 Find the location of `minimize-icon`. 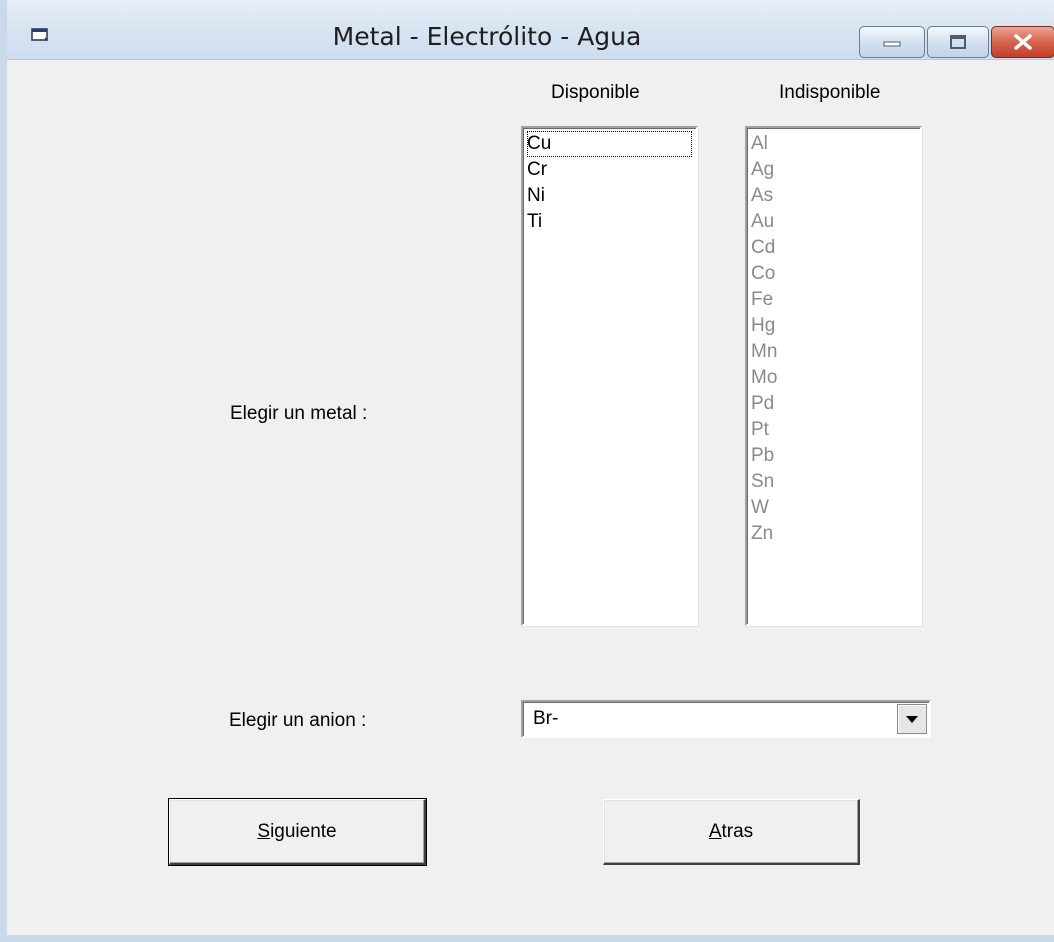

minimize-icon is located at coordinates (892, 44).